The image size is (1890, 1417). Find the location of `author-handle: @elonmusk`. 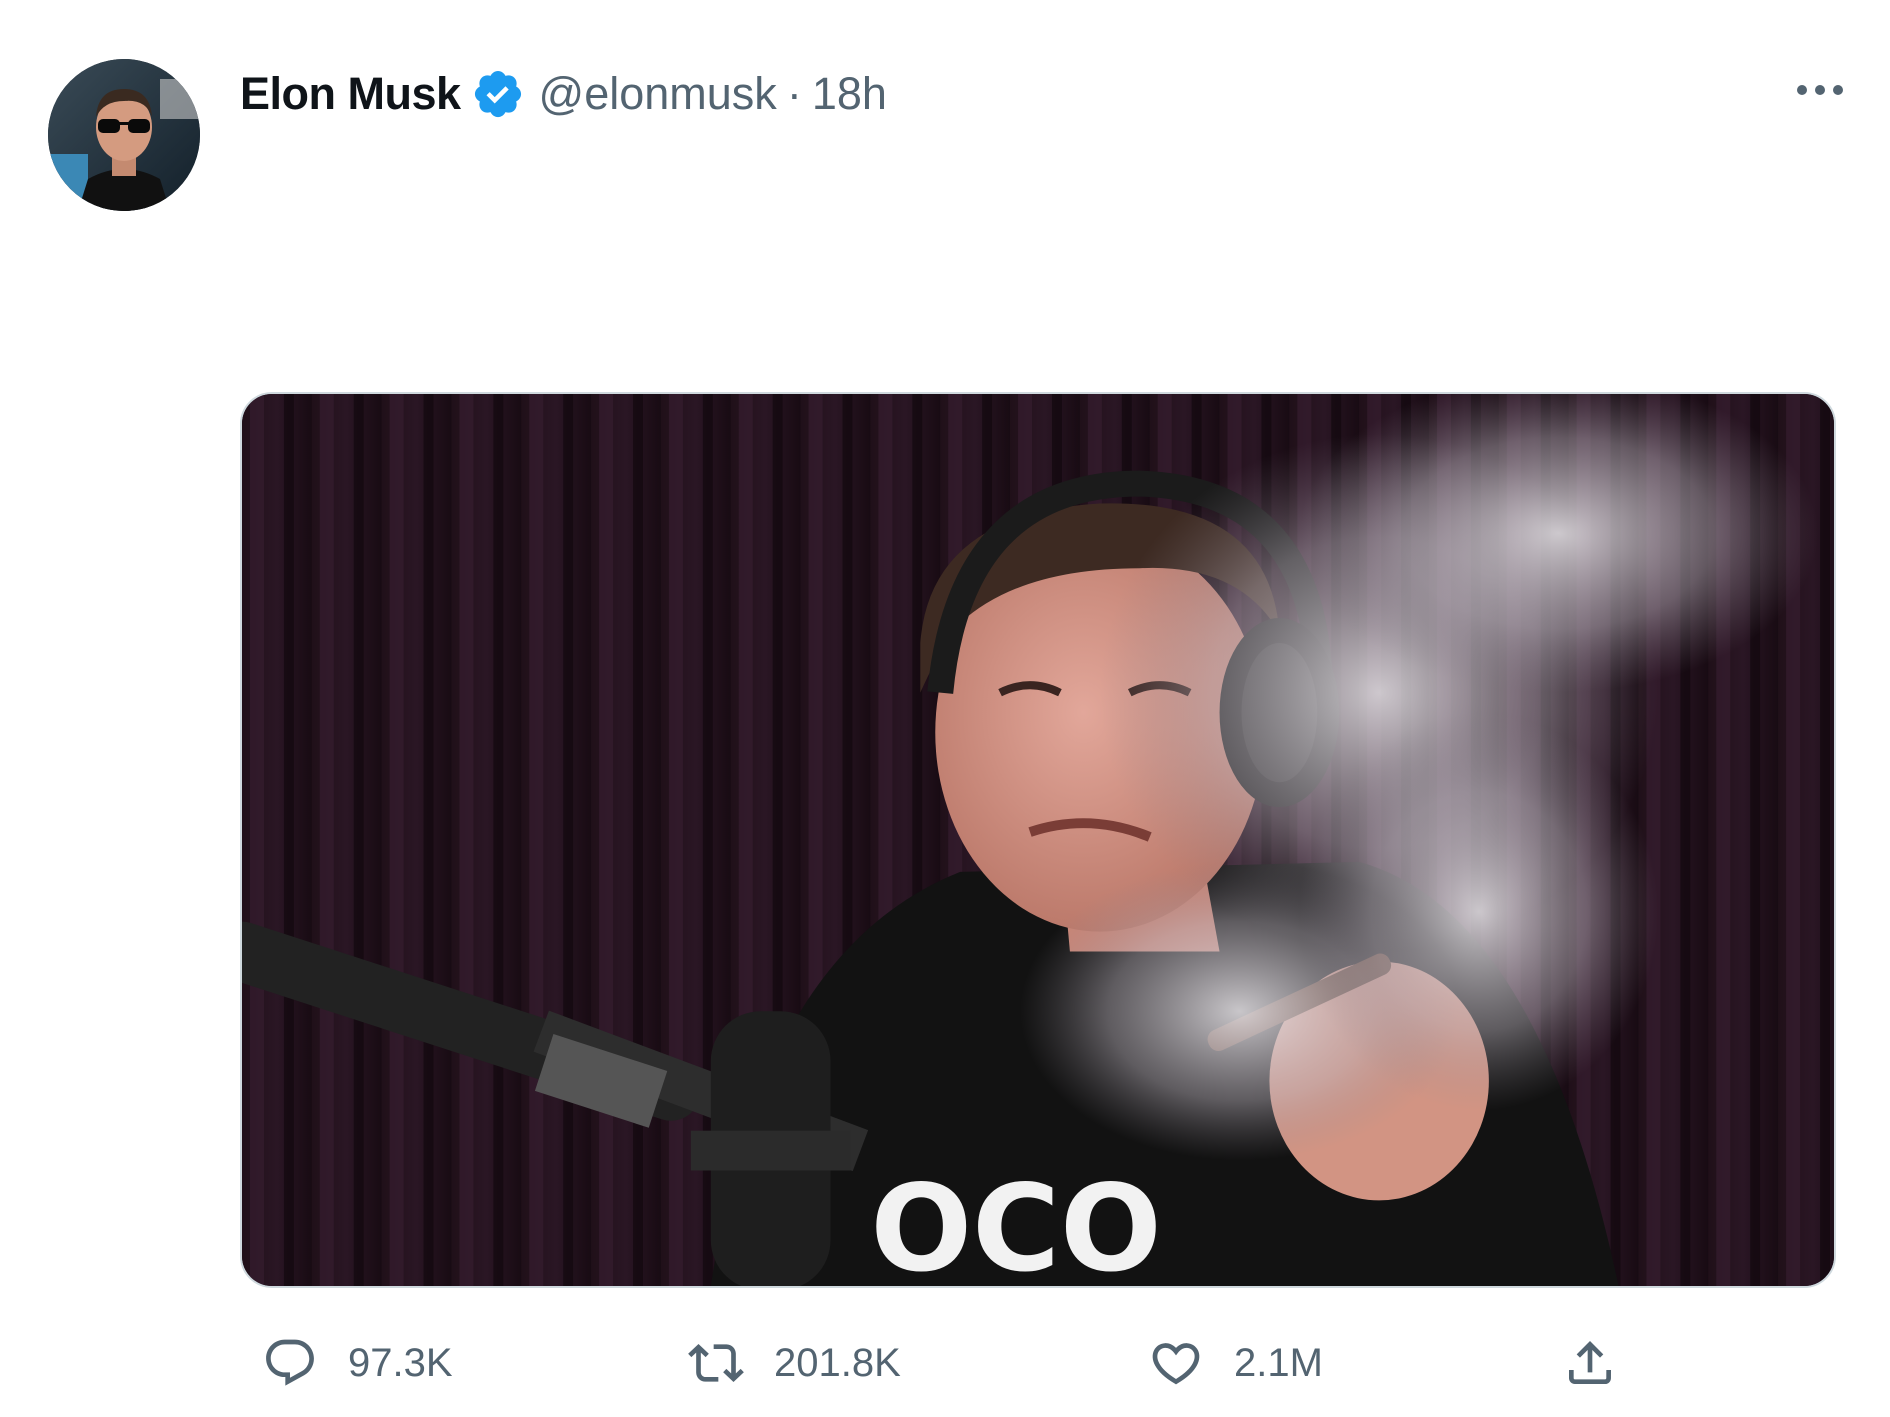

author-handle: @elonmusk is located at coordinates (658, 94).